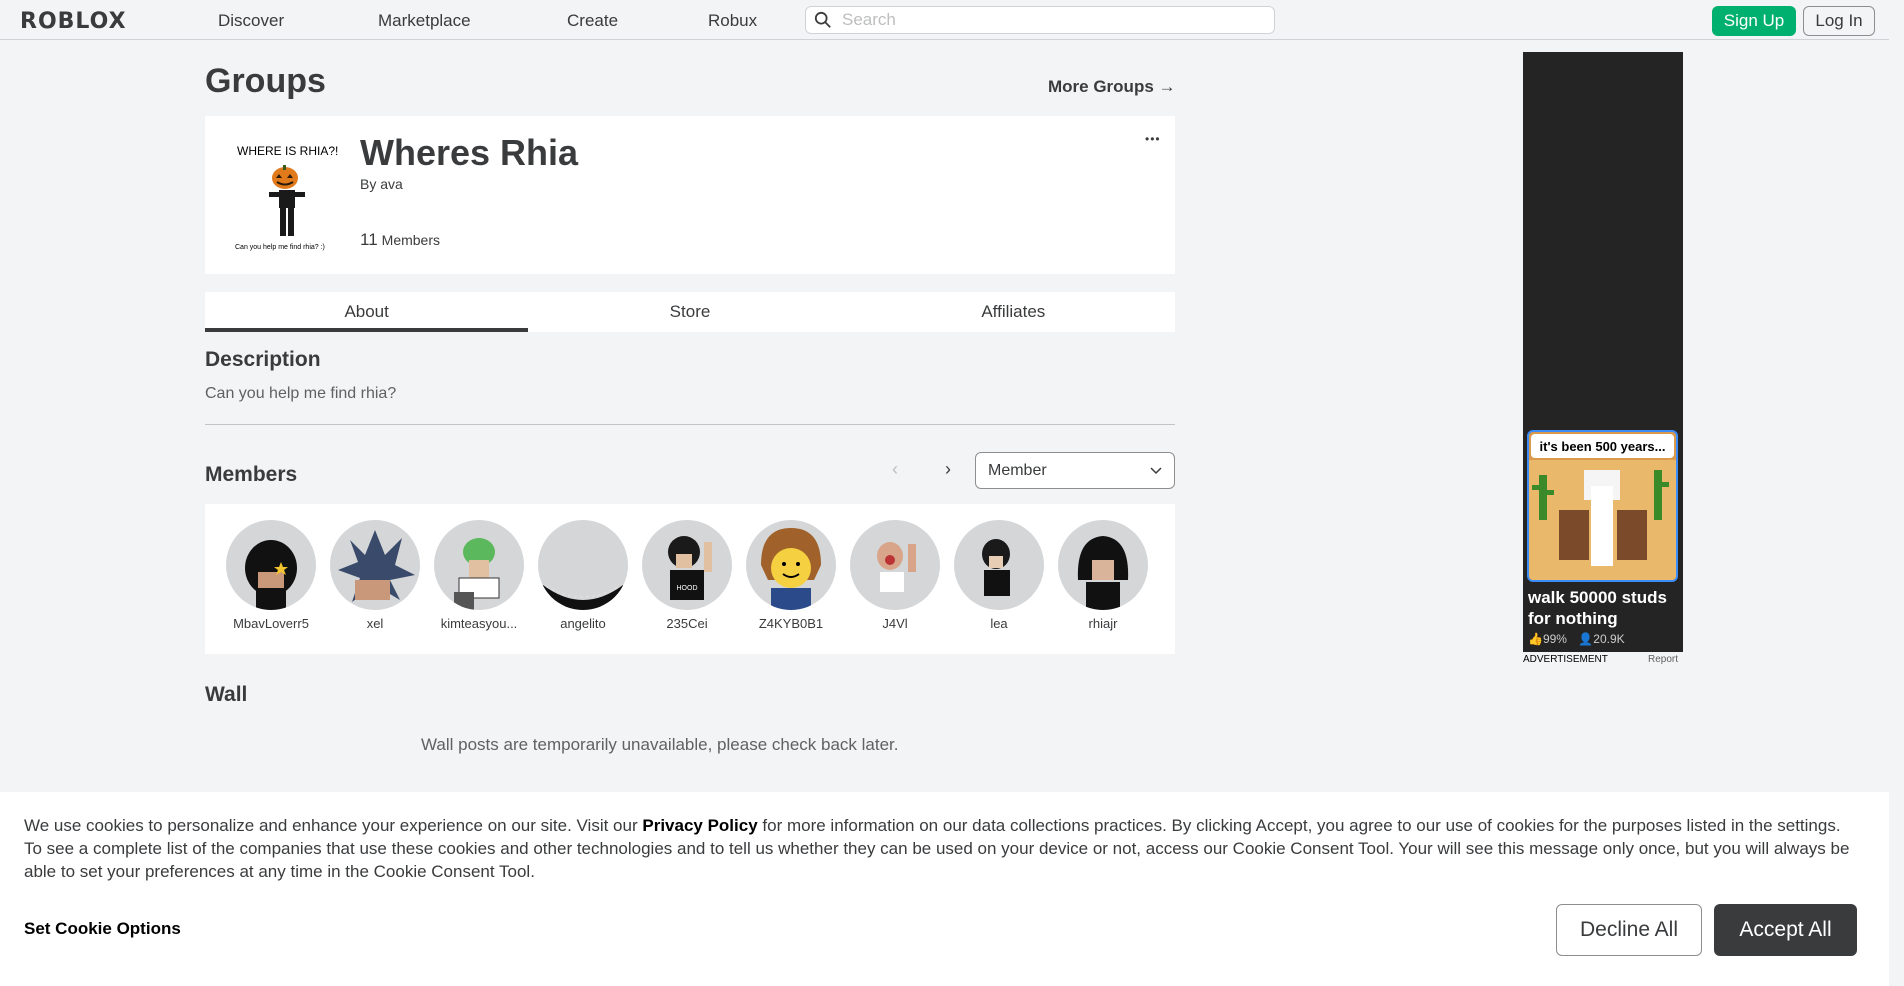 This screenshot has height=986, width=1904. What do you see at coordinates (583, 623) in the screenshot?
I see `member-name: angelito` at bounding box center [583, 623].